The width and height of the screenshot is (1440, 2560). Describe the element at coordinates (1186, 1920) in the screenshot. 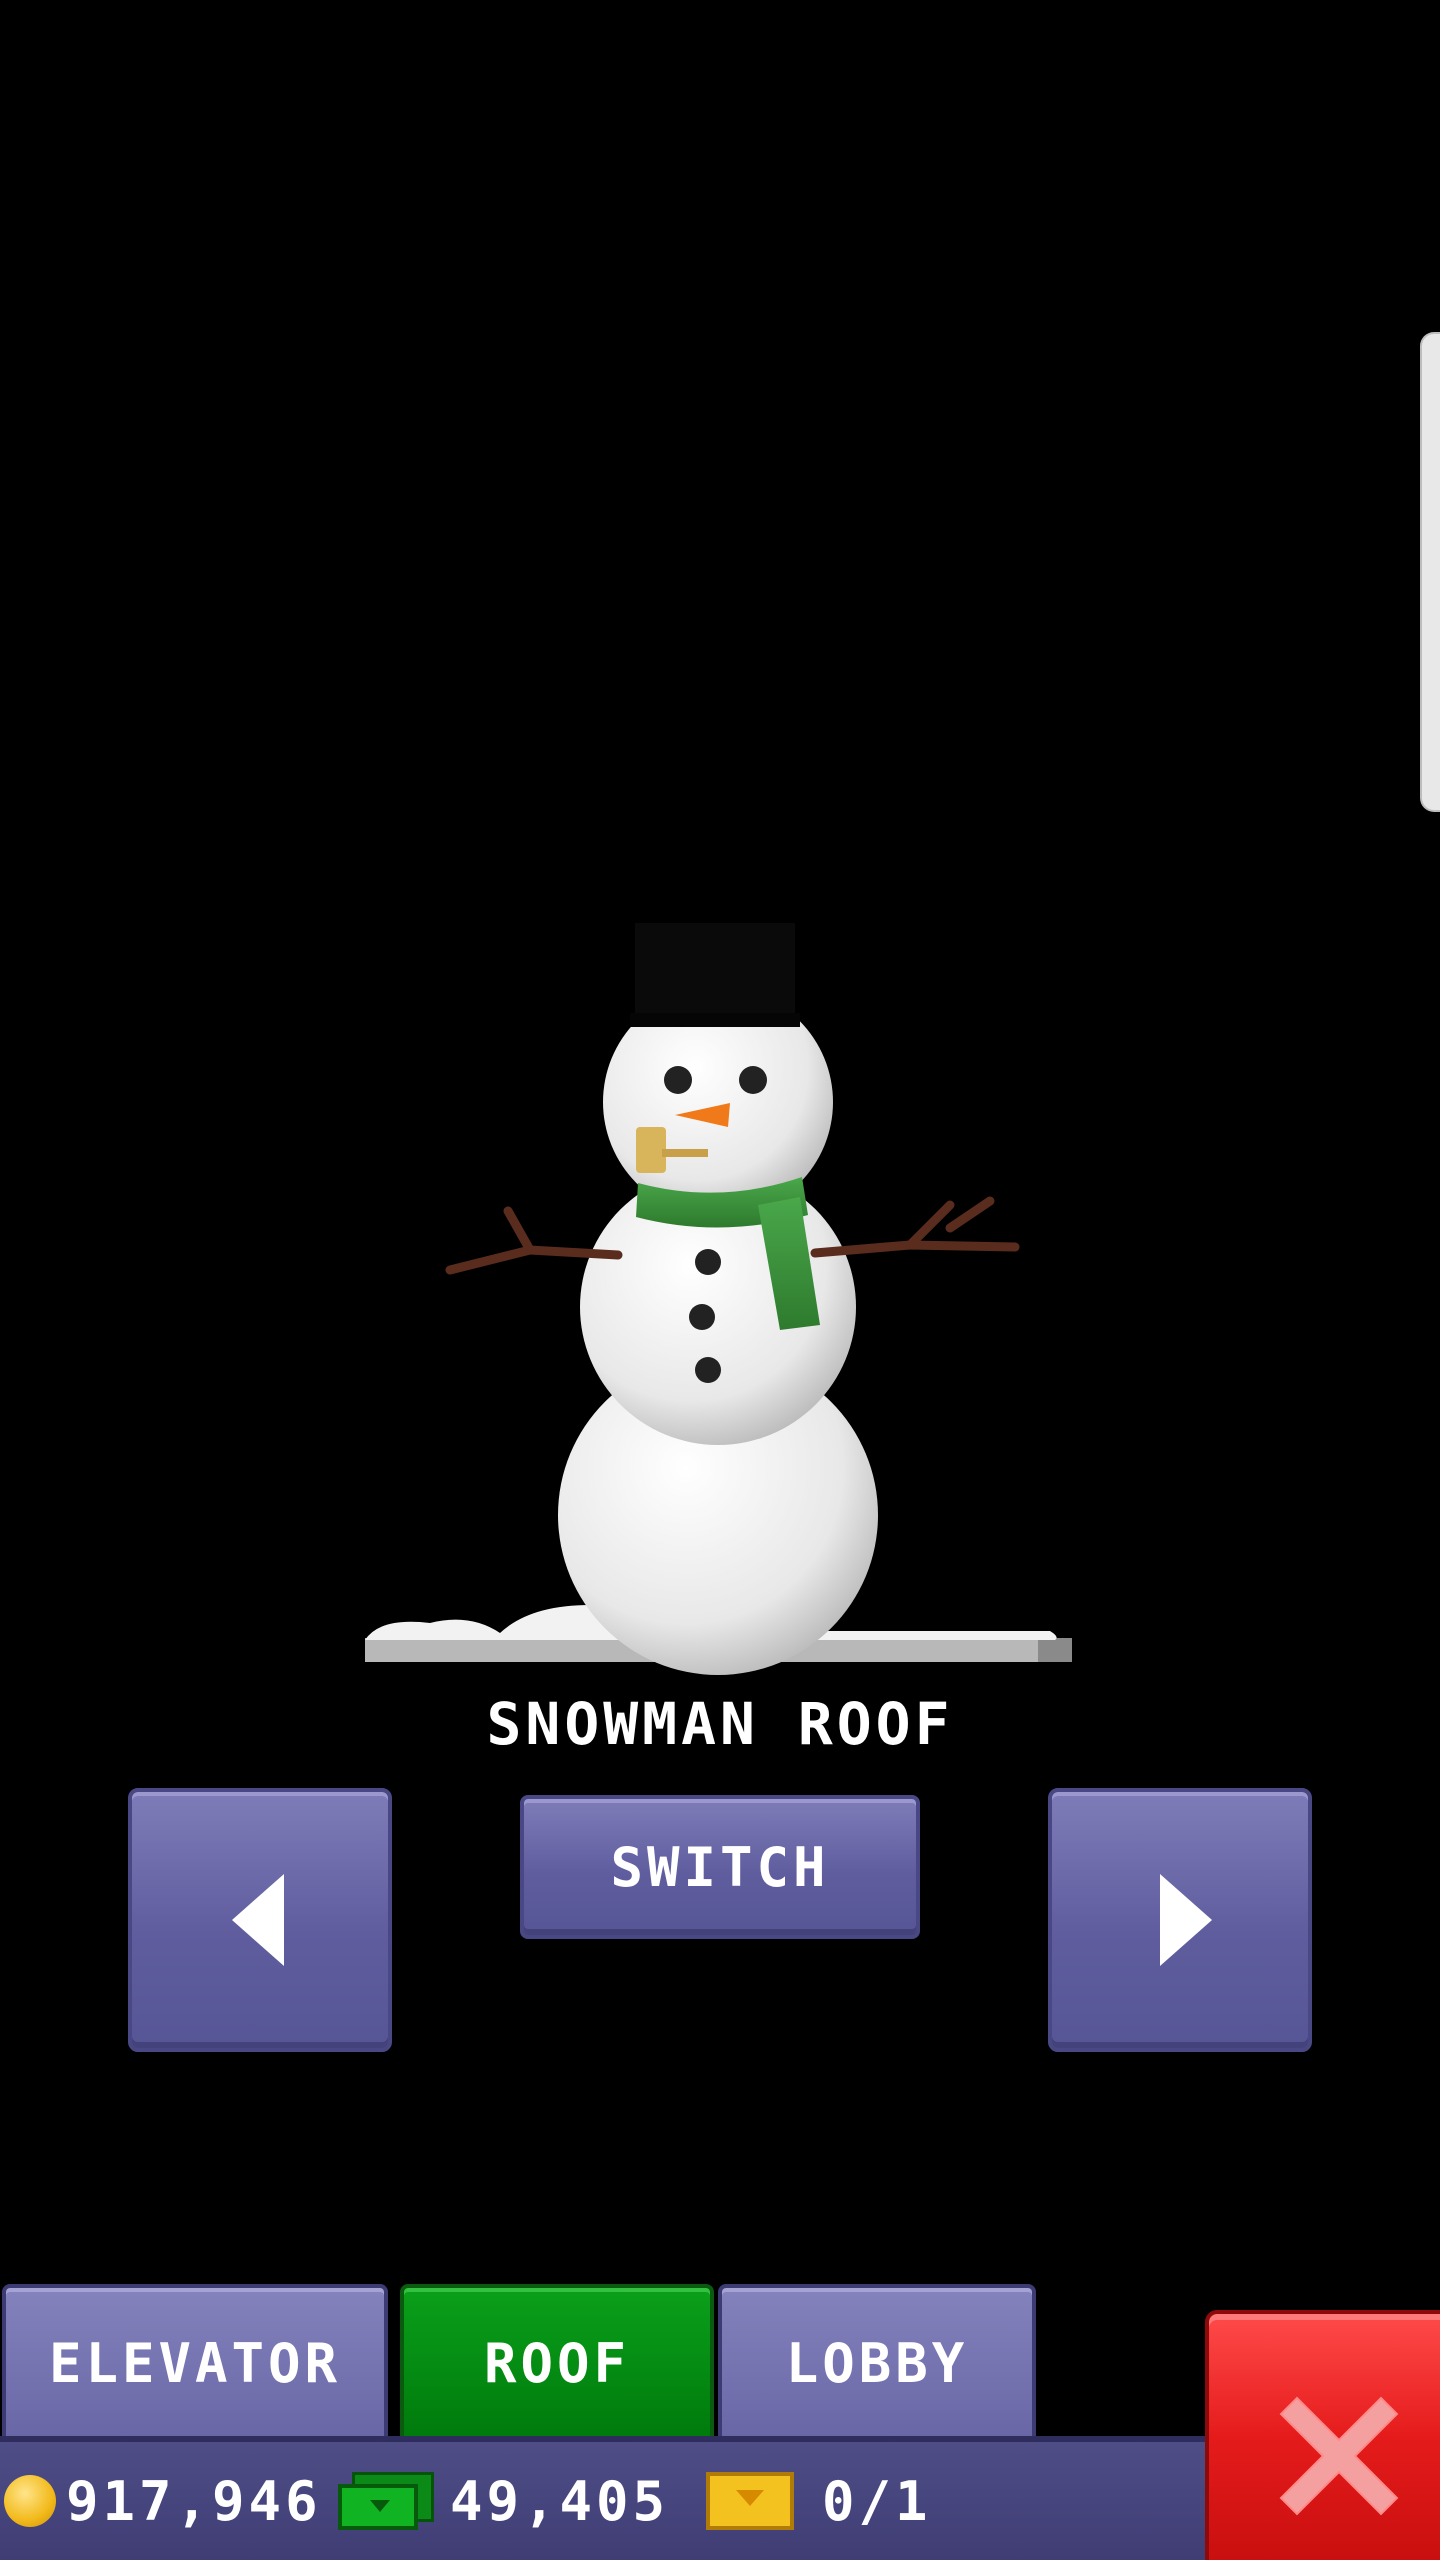

I see `arrow-right-icon` at that location.